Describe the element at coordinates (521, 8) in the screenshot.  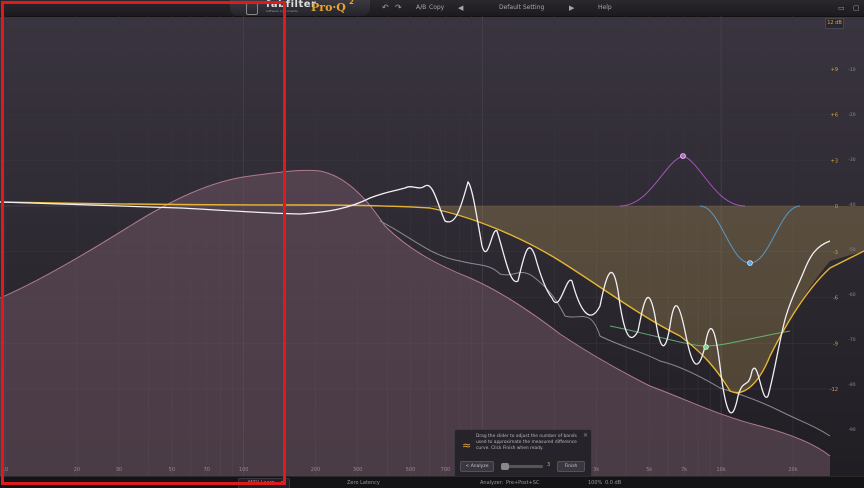
I see `preset-name: Default Setting` at that location.